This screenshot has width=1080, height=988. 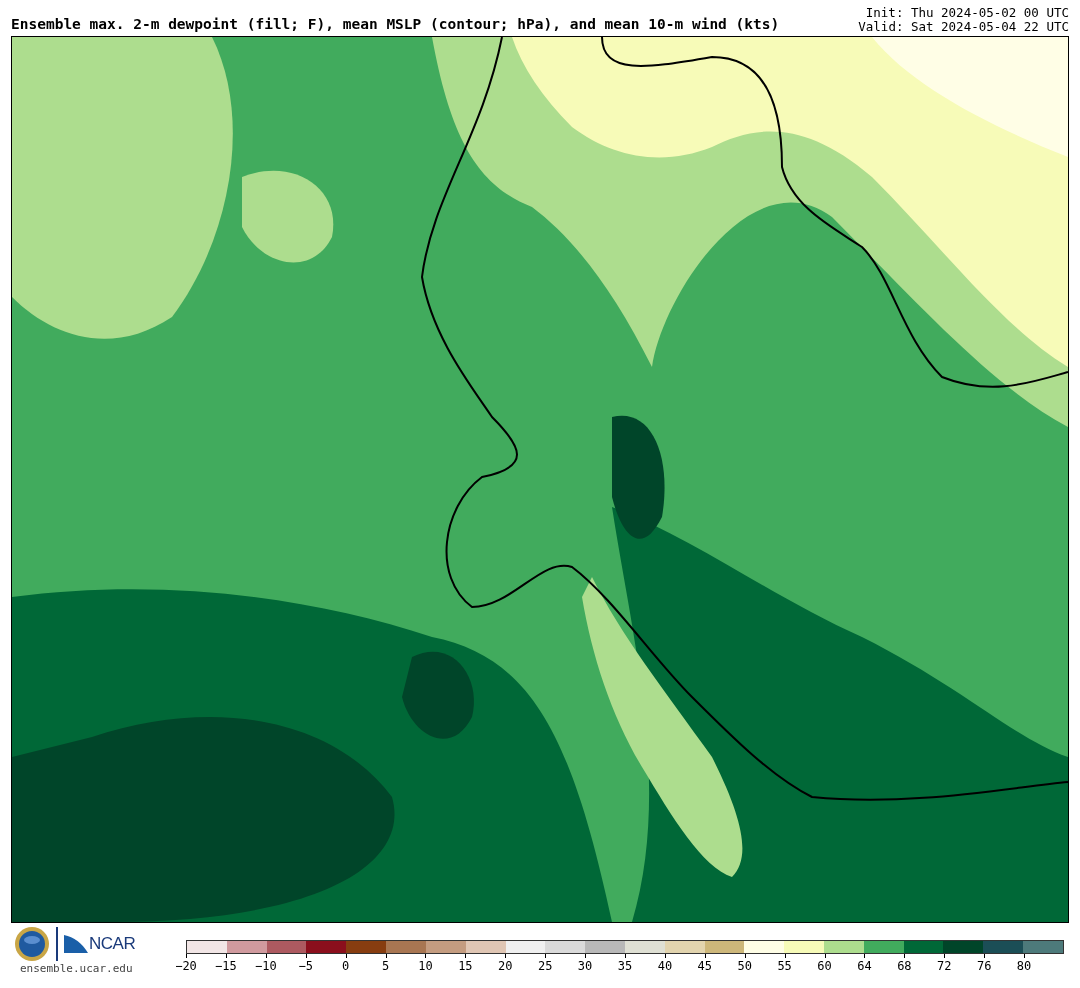 What do you see at coordinates (585, 963) in the screenshot?
I see `tick-label: 30` at bounding box center [585, 963].